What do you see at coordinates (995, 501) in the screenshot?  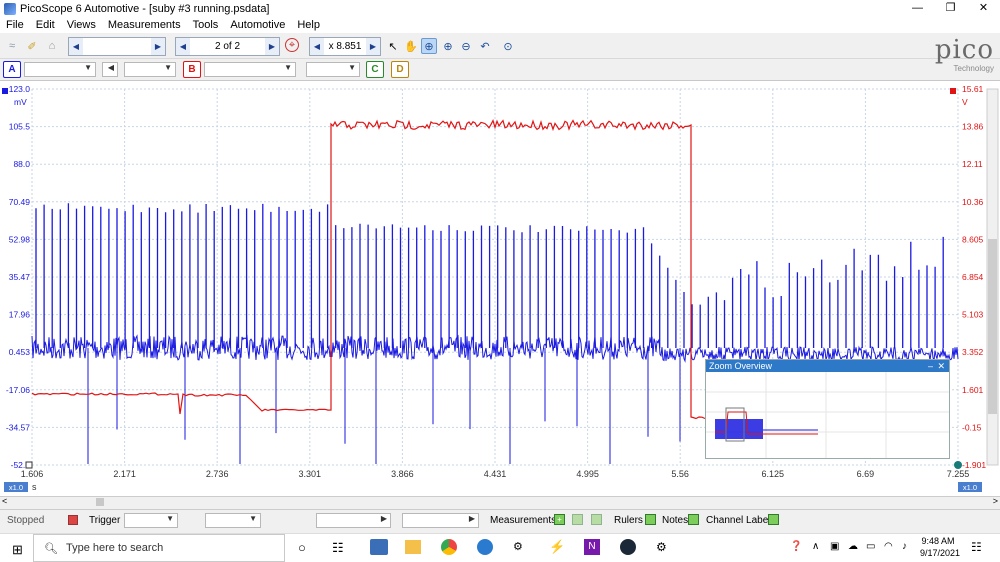 I see `scroll-right-icon: >` at bounding box center [995, 501].